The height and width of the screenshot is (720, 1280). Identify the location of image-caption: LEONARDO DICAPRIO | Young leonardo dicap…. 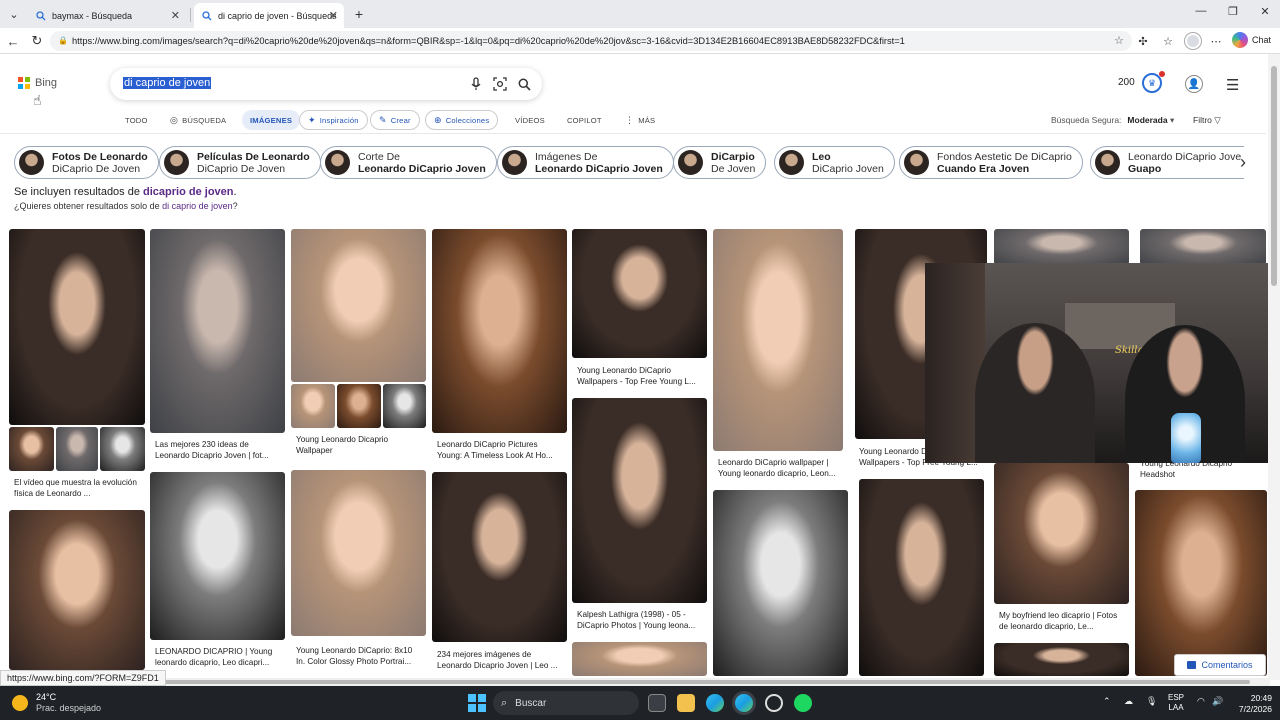
(218, 657).